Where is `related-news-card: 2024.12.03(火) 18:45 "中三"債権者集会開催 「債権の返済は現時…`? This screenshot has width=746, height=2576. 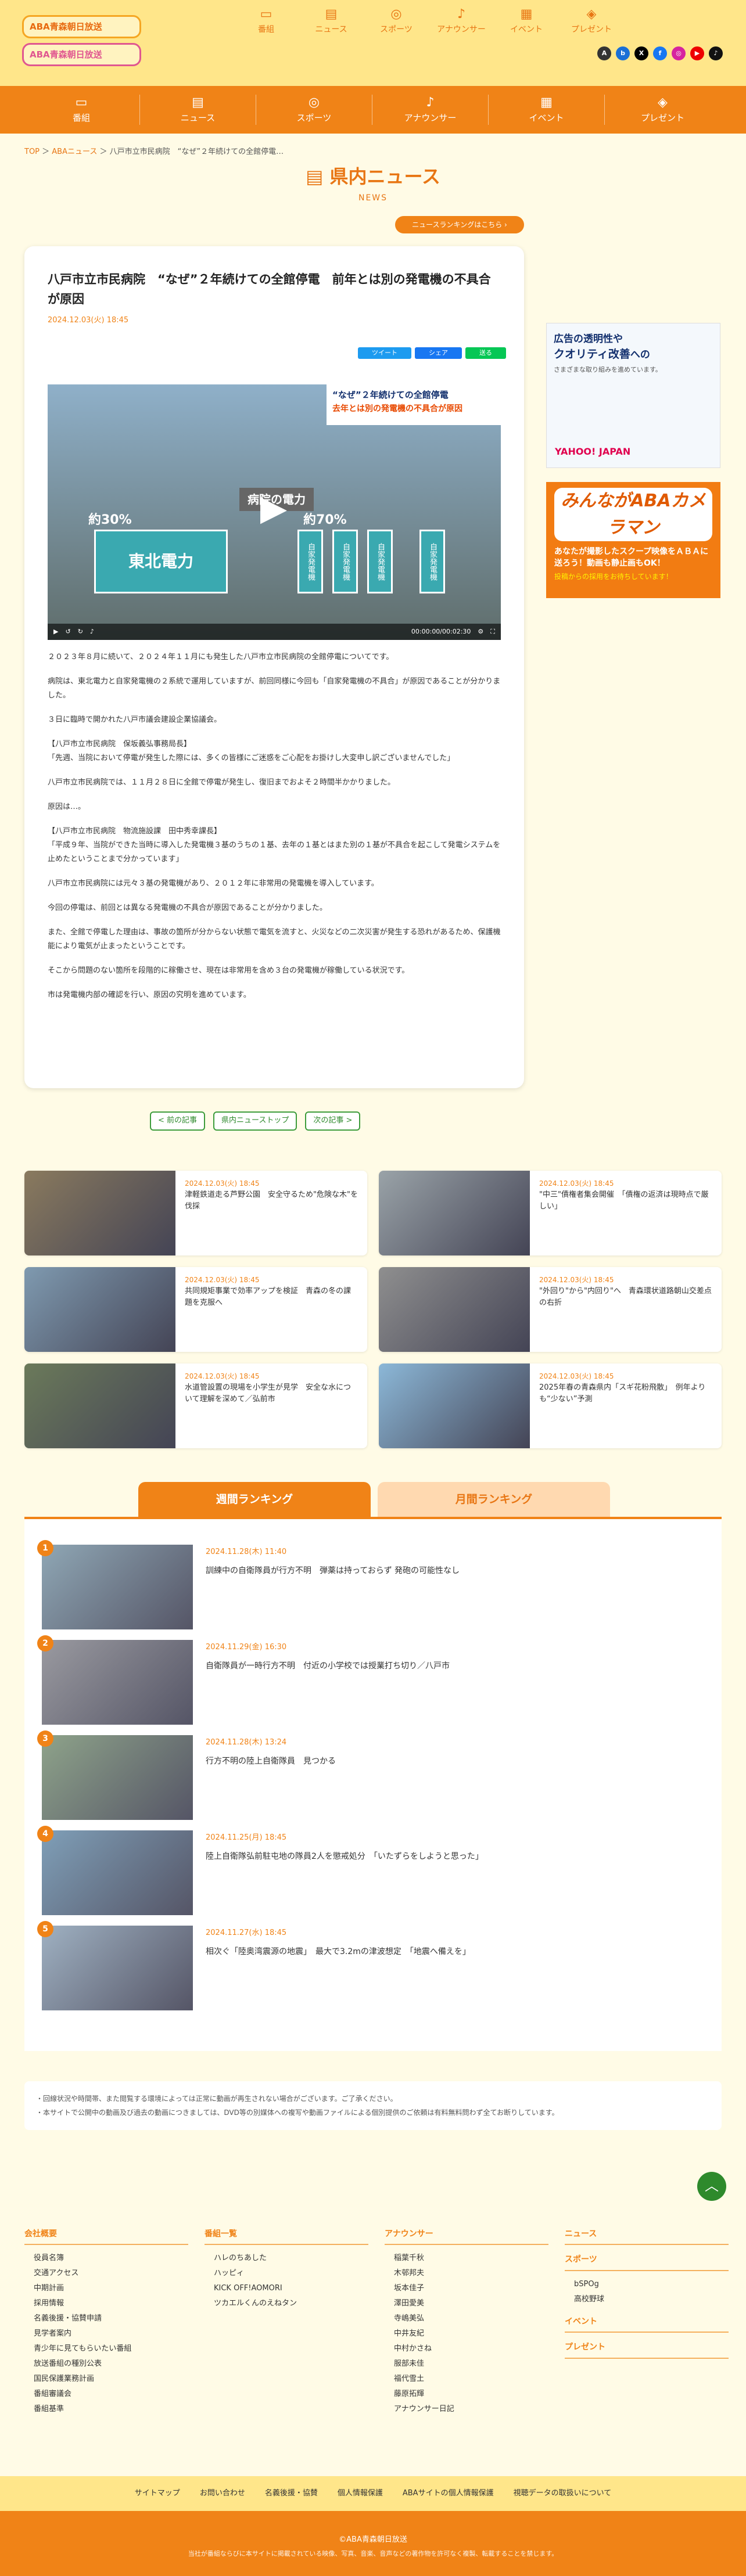 related-news-card: 2024.12.03(火) 18:45 "中三"債権者集会開催 「債権の返済は現時… is located at coordinates (550, 1213).